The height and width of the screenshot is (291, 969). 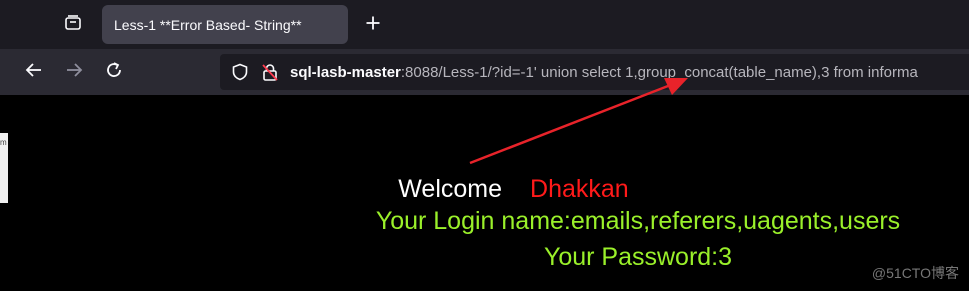 What do you see at coordinates (208, 24) in the screenshot?
I see `tab-title: Less-1 **Error Based- String**` at bounding box center [208, 24].